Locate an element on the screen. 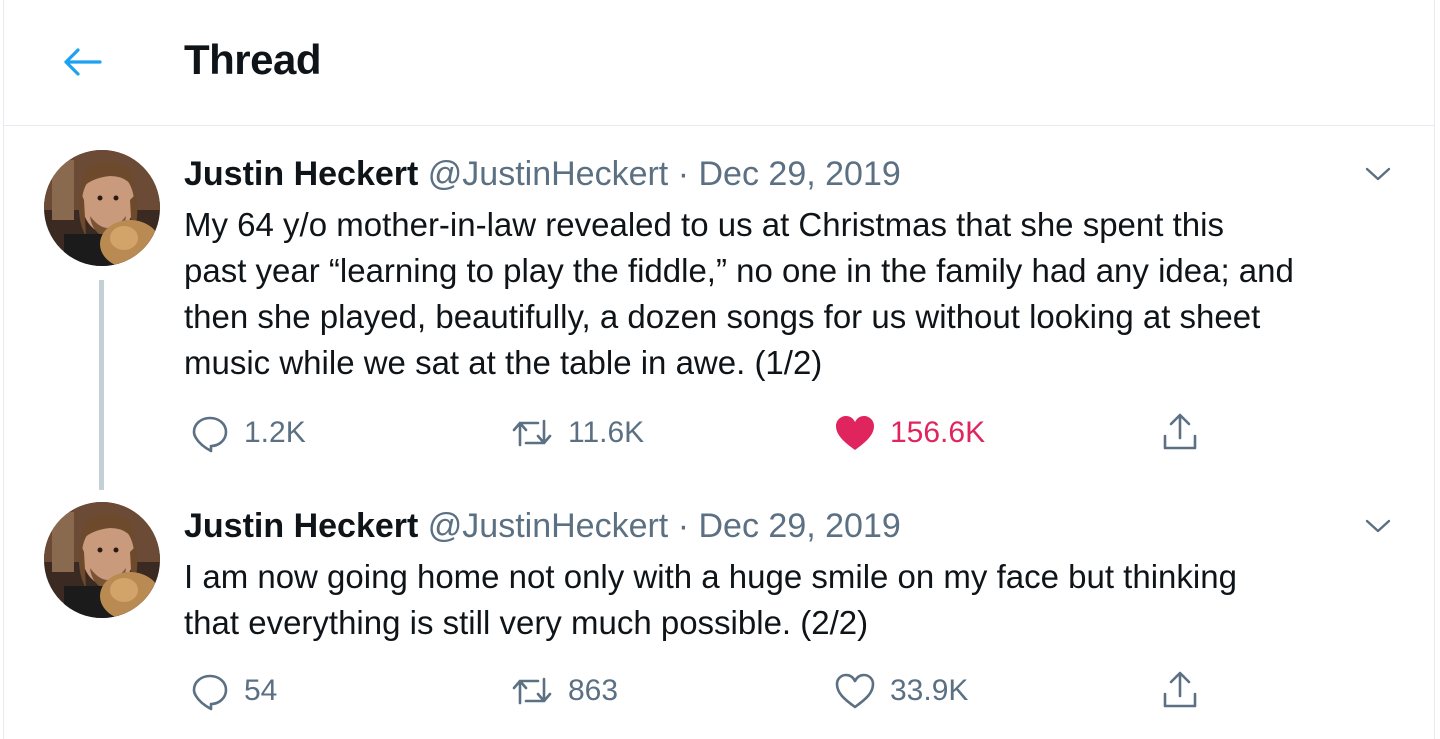  back-arrow-icon is located at coordinates (83, 62).